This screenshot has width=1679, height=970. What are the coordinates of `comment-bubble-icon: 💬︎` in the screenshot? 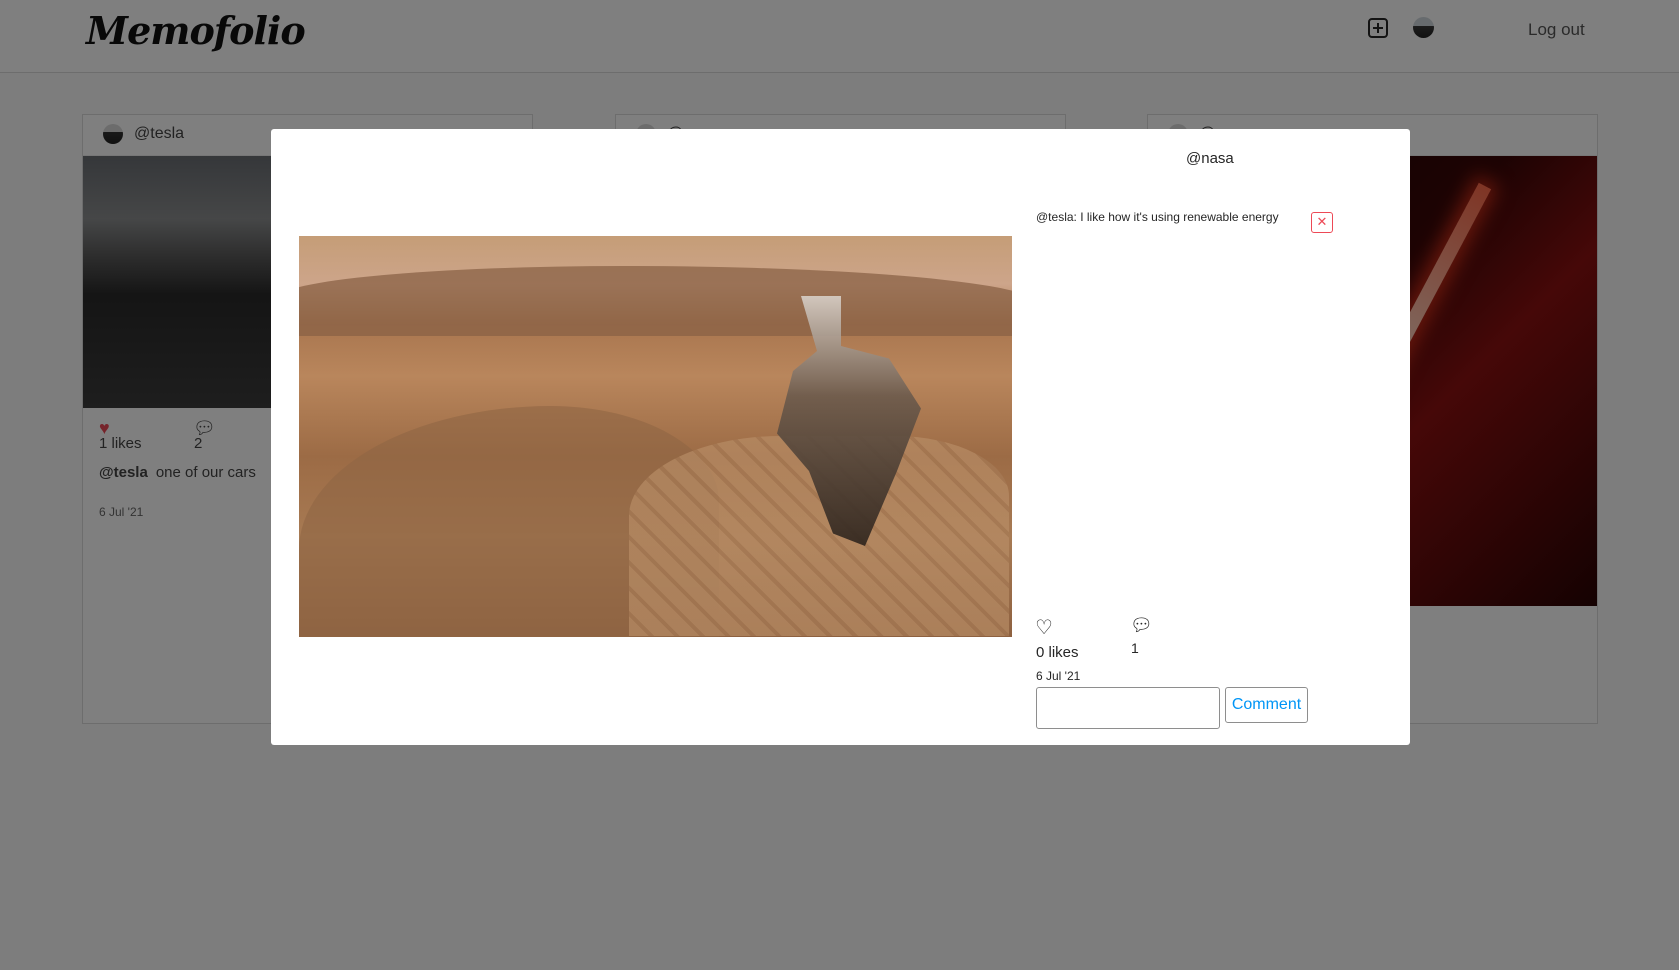 It's located at (1141, 625).